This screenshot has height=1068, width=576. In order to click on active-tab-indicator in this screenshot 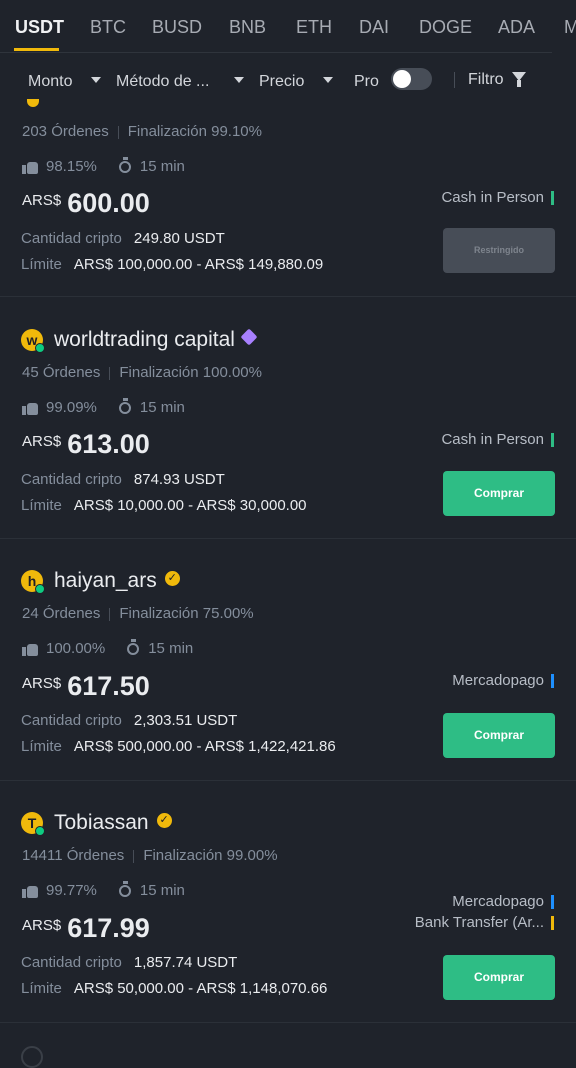, I will do `click(36, 49)`.